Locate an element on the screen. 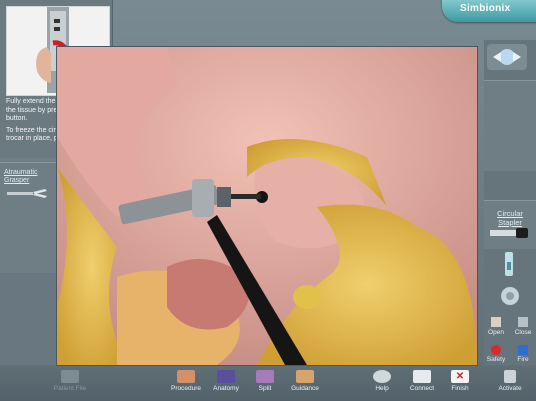  brand-logo: Simbionix is located at coordinates (489, 11).